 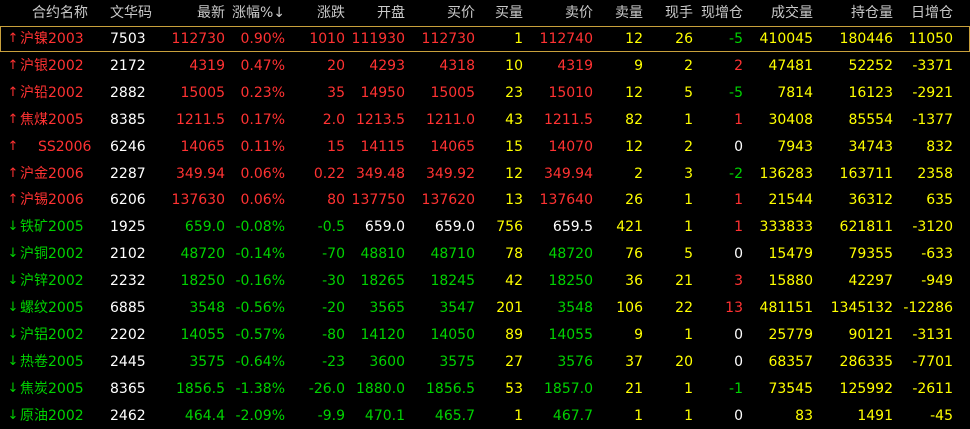 I want to click on contract-name: 热卷2005, so click(x=59, y=362).